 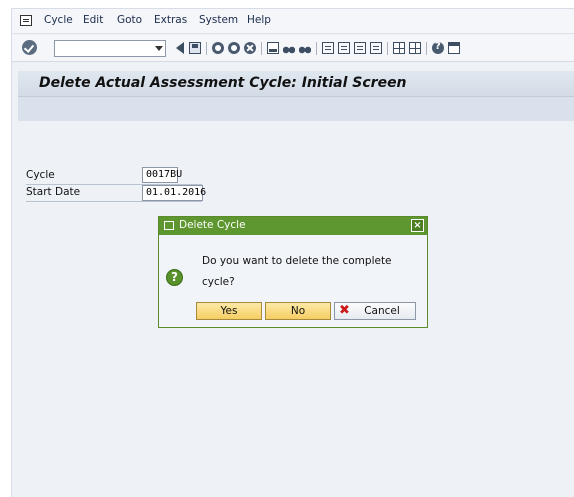 What do you see at coordinates (438, 47) in the screenshot?
I see `help-icon` at bounding box center [438, 47].